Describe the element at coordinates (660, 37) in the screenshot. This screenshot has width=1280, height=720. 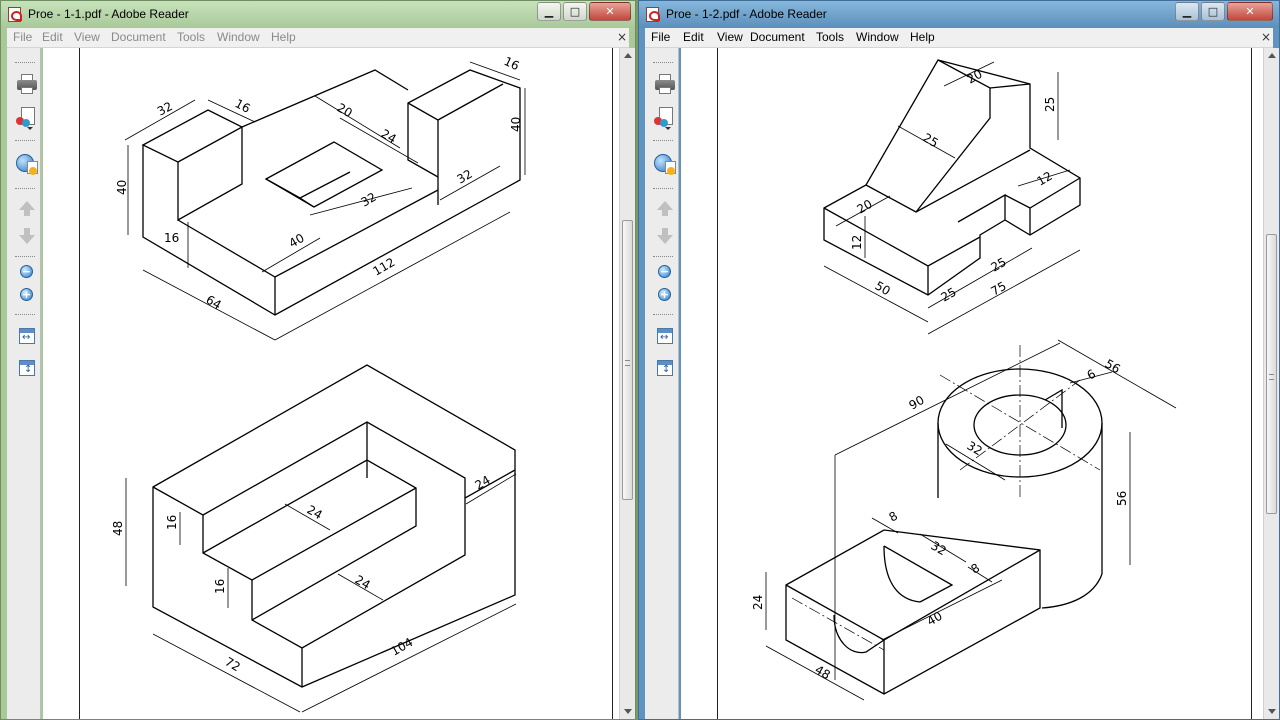
I see `right-menu-file: File` at that location.